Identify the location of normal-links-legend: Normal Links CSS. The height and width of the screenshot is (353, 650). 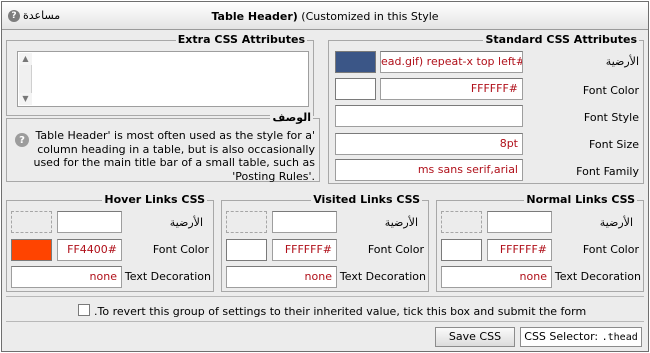
(580, 199).